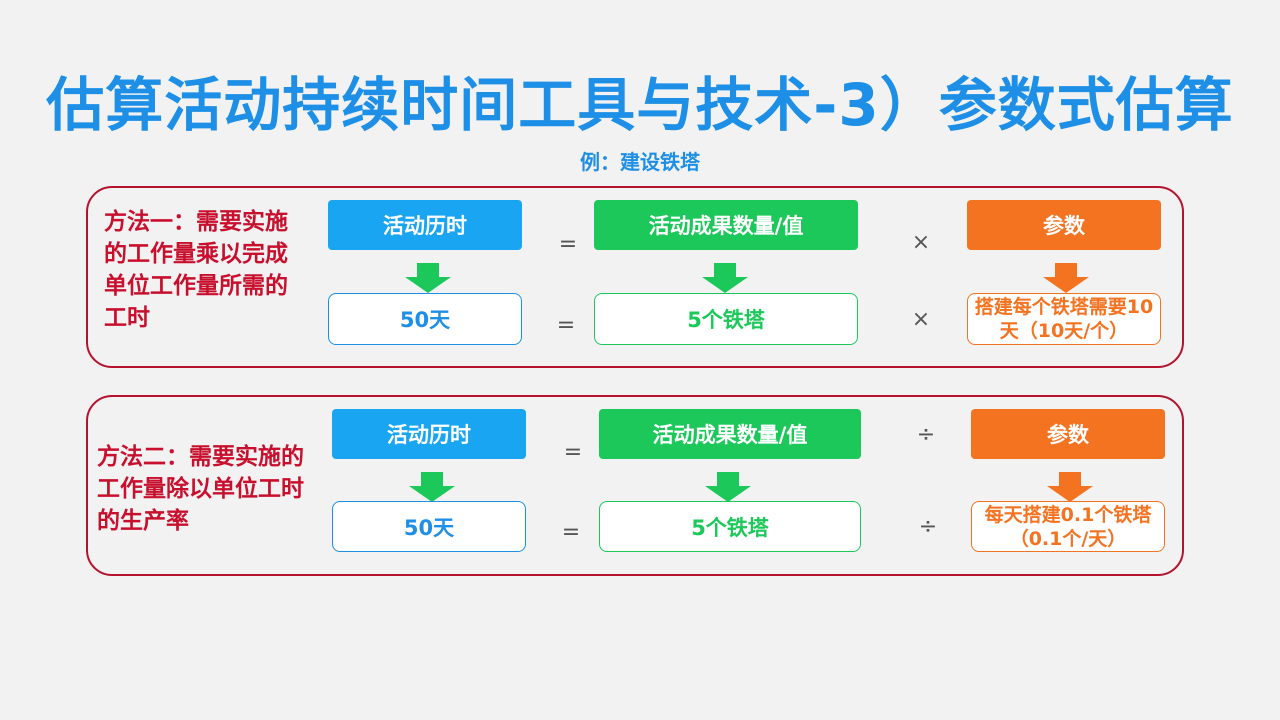 The height and width of the screenshot is (720, 1280). Describe the element at coordinates (200, 489) in the screenshot. I see `method2-description: 方法二：需要实施的工作量除以单位工时的生产率` at that location.